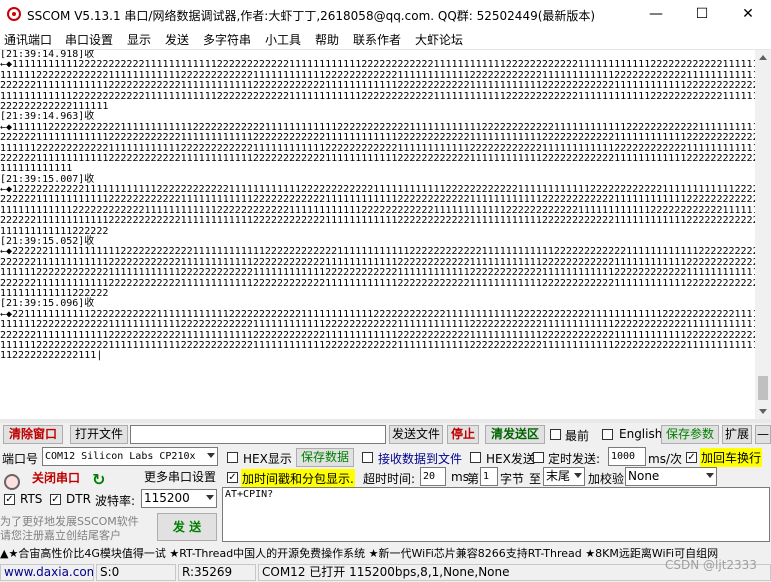 The height and width of the screenshot is (582, 771). I want to click on byte-index-input: 1, so click(489, 476).